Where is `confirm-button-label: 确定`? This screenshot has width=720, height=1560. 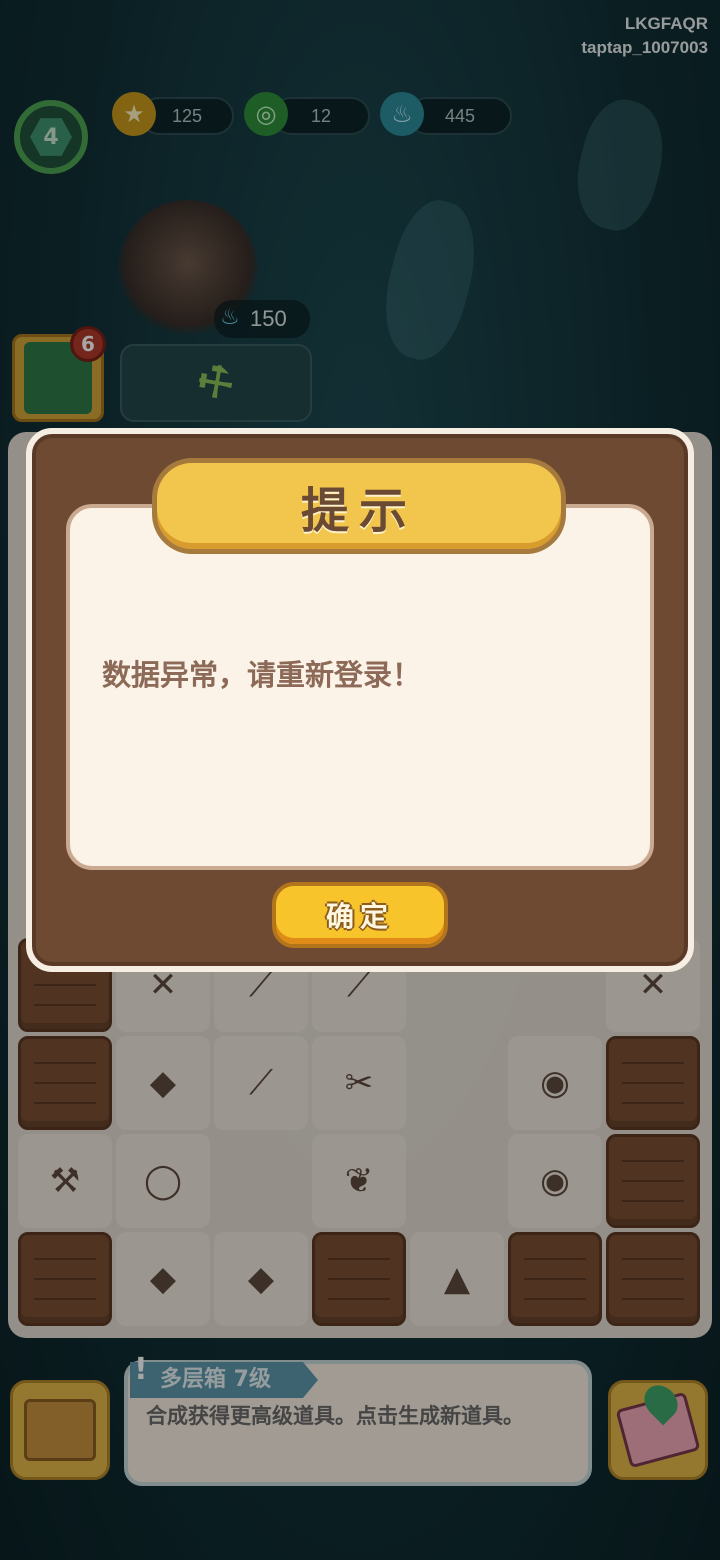
confirm-button-label: 确定 is located at coordinates (359, 916).